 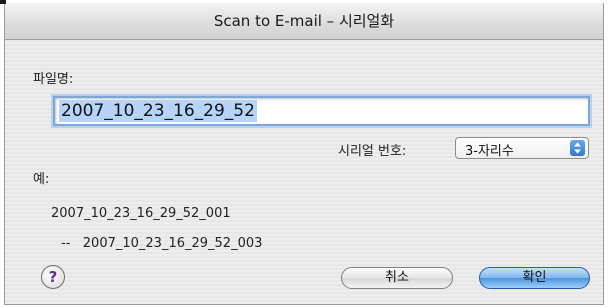 What do you see at coordinates (321, 111) in the screenshot?
I see `filename-input: 2007_10_23_16_29_52` at bounding box center [321, 111].